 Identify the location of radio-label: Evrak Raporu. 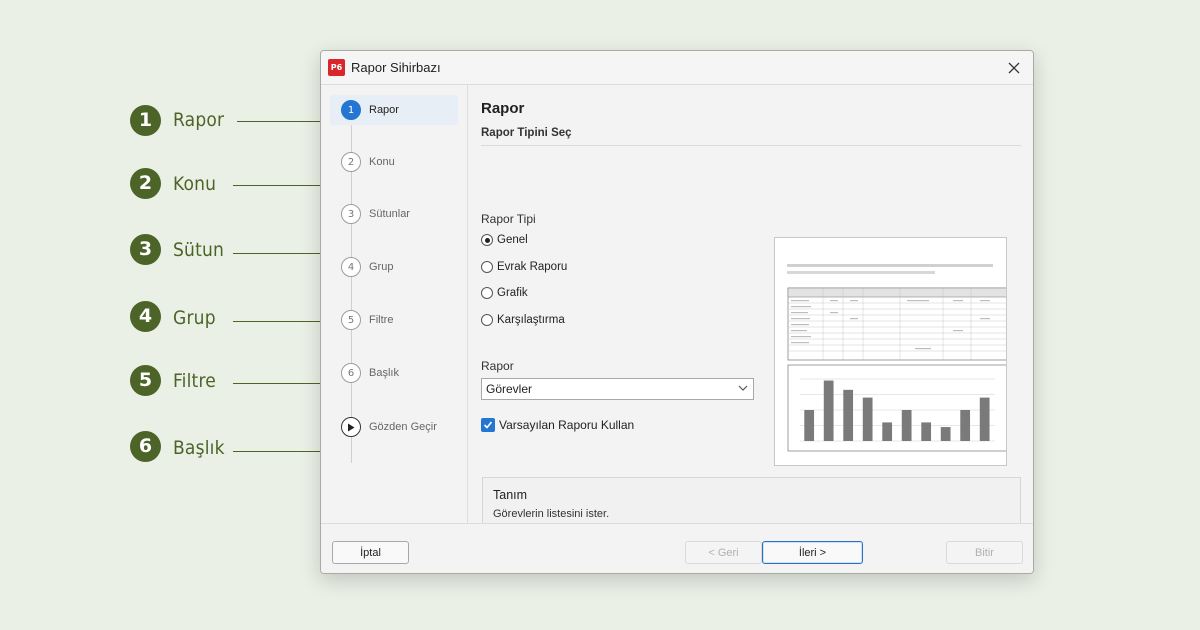
(532, 267).